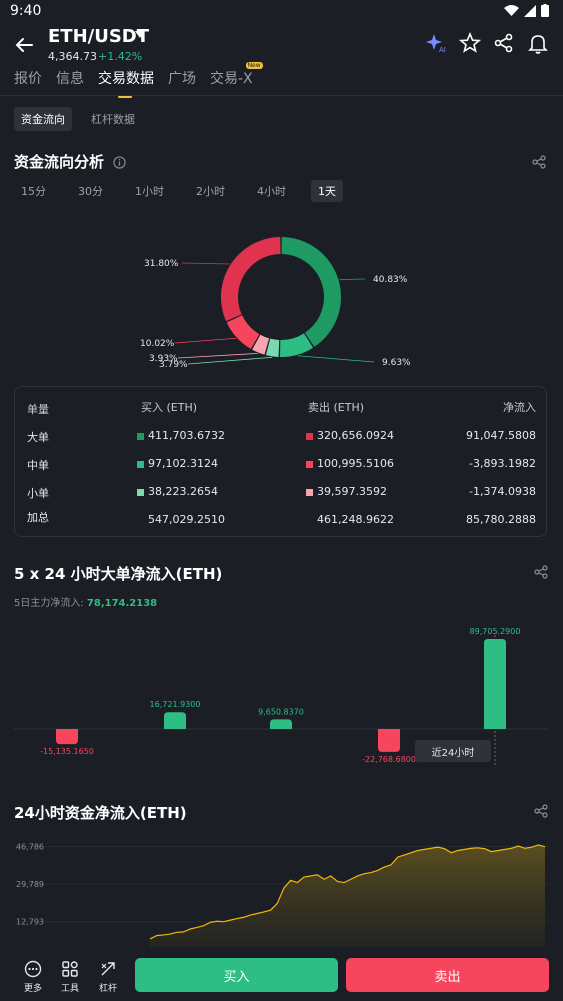 The width and height of the screenshot is (563, 1001). I want to click on time-filters: 15分 30分 1小时 2小时 4小时 1天, so click(178, 191).